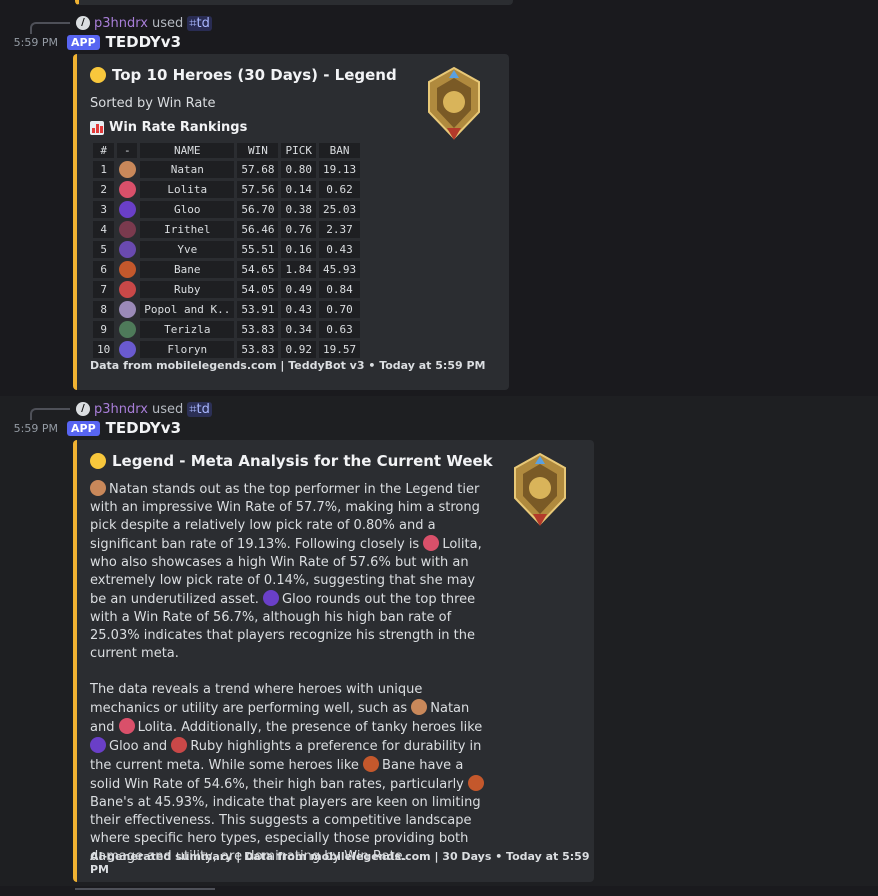  What do you see at coordinates (127, 249) in the screenshot?
I see `hero-yve-icon` at bounding box center [127, 249].